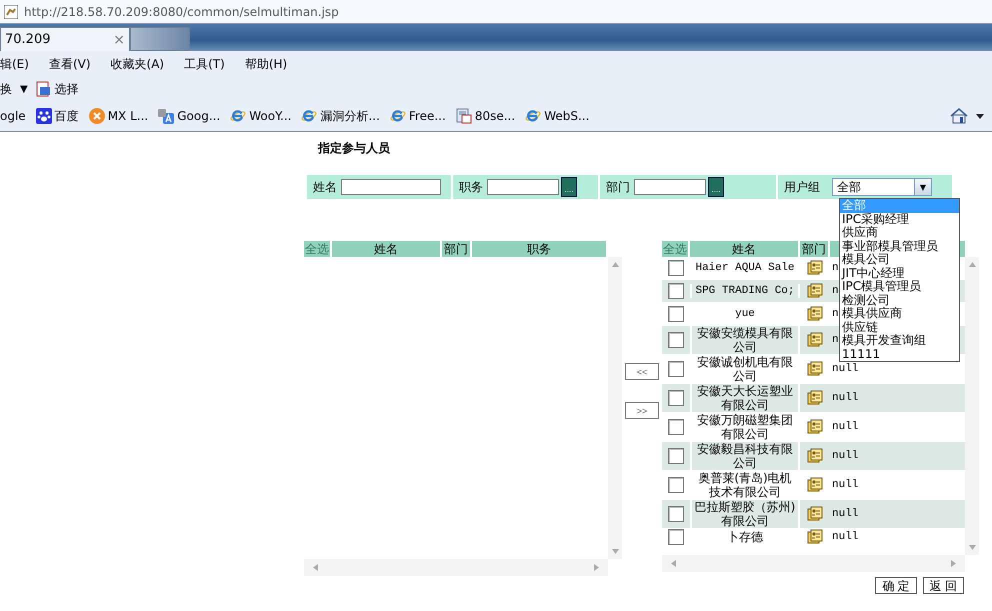 The width and height of the screenshot is (992, 611). What do you see at coordinates (802, 187) in the screenshot?
I see `filter-label: 用户组` at bounding box center [802, 187].